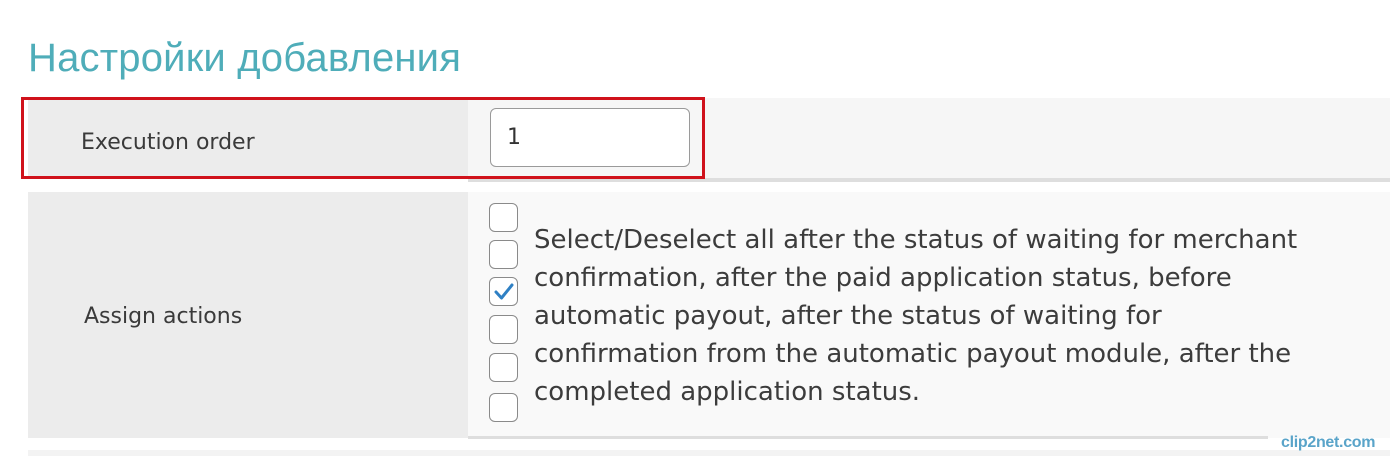  What do you see at coordinates (1328, 442) in the screenshot?
I see `watermark: clip2net.com` at bounding box center [1328, 442].